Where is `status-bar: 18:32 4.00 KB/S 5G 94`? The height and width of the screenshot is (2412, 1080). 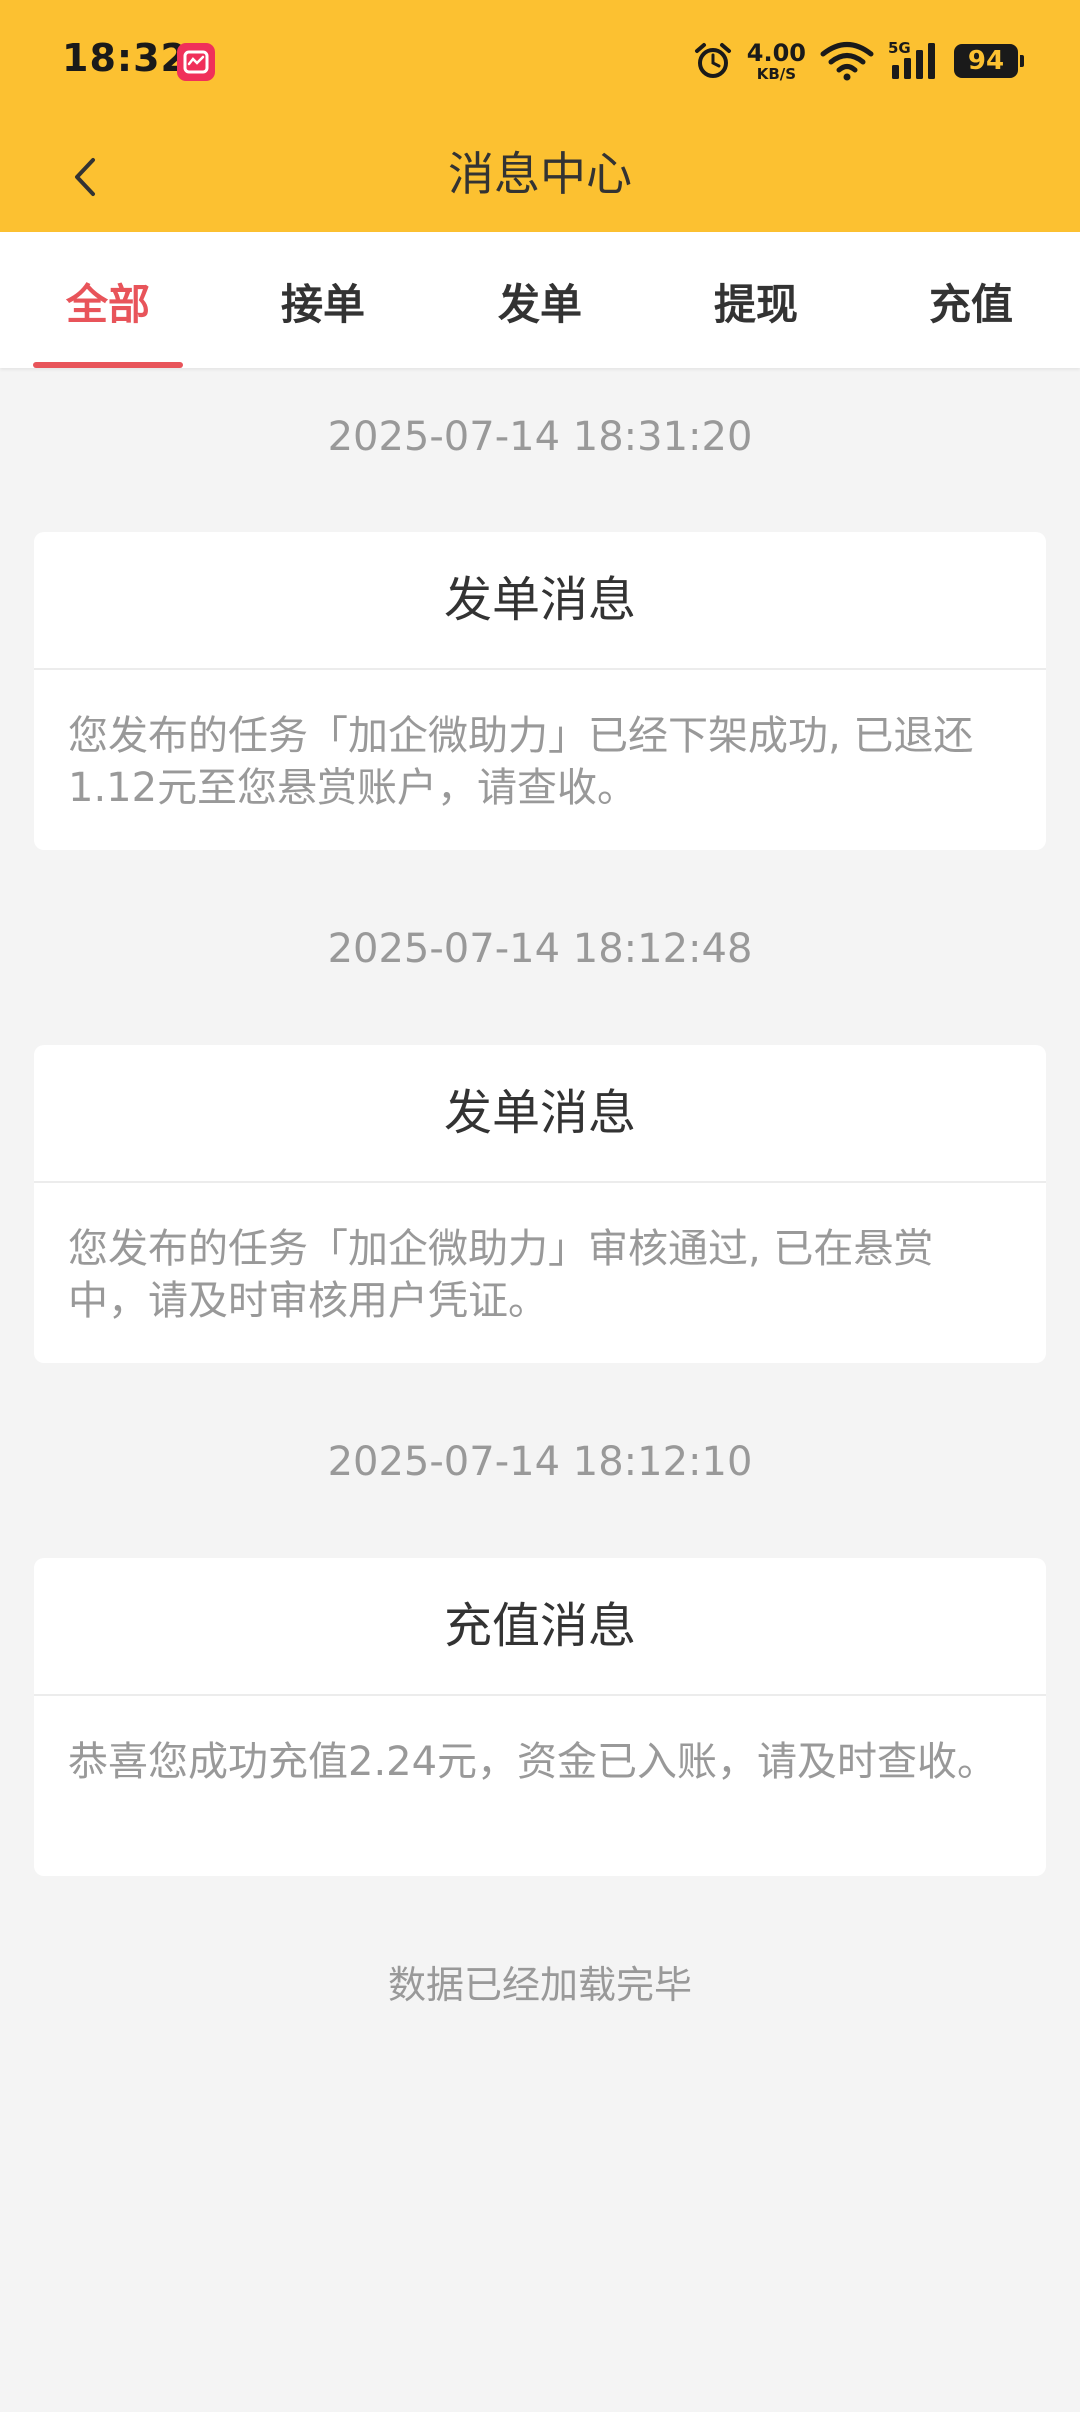
status-bar: 18:32 4.00 KB/S 5G 94 is located at coordinates (540, 61).